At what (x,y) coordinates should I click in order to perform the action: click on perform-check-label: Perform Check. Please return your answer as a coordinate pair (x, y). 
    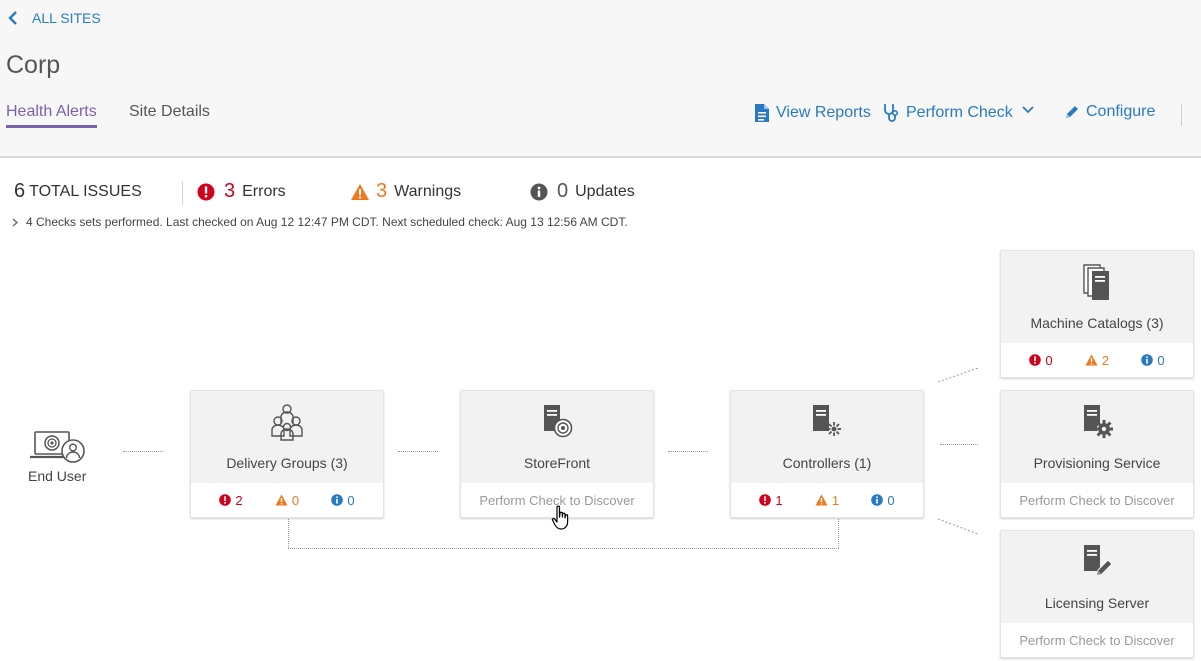
    Looking at the image, I should click on (959, 112).